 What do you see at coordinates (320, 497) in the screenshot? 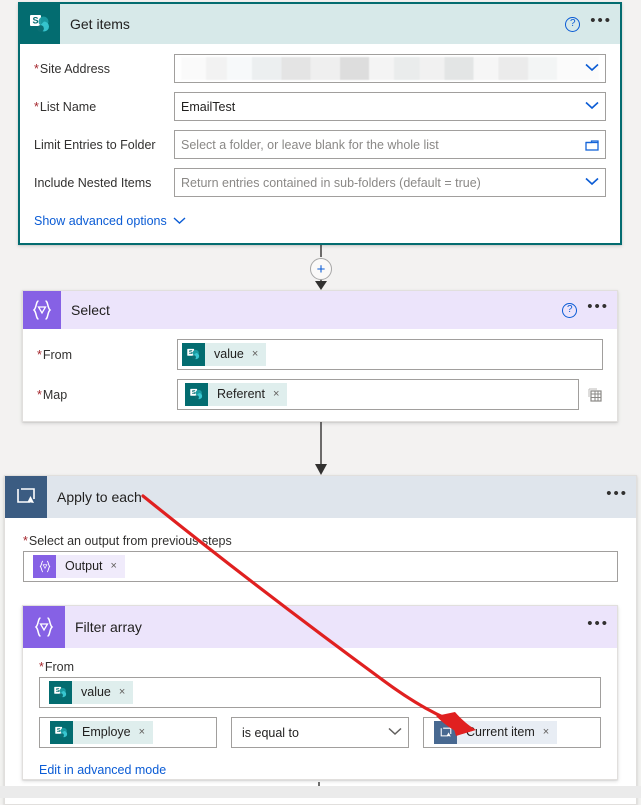
I see `card-header-apply-to-each: Apply to each •••` at bounding box center [320, 497].